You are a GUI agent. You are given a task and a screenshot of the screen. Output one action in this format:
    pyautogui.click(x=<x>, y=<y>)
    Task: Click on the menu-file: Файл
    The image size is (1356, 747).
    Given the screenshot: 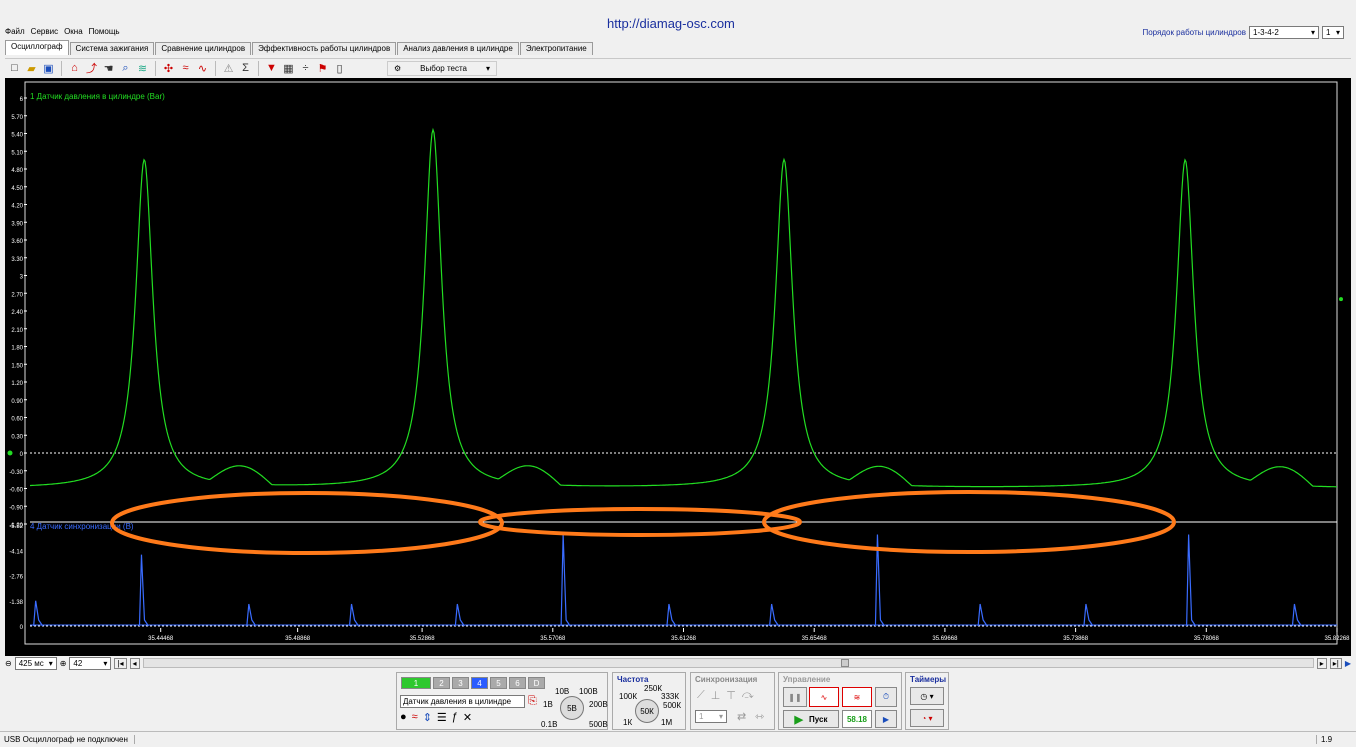 What is the action you would take?
    pyautogui.click(x=15, y=33)
    